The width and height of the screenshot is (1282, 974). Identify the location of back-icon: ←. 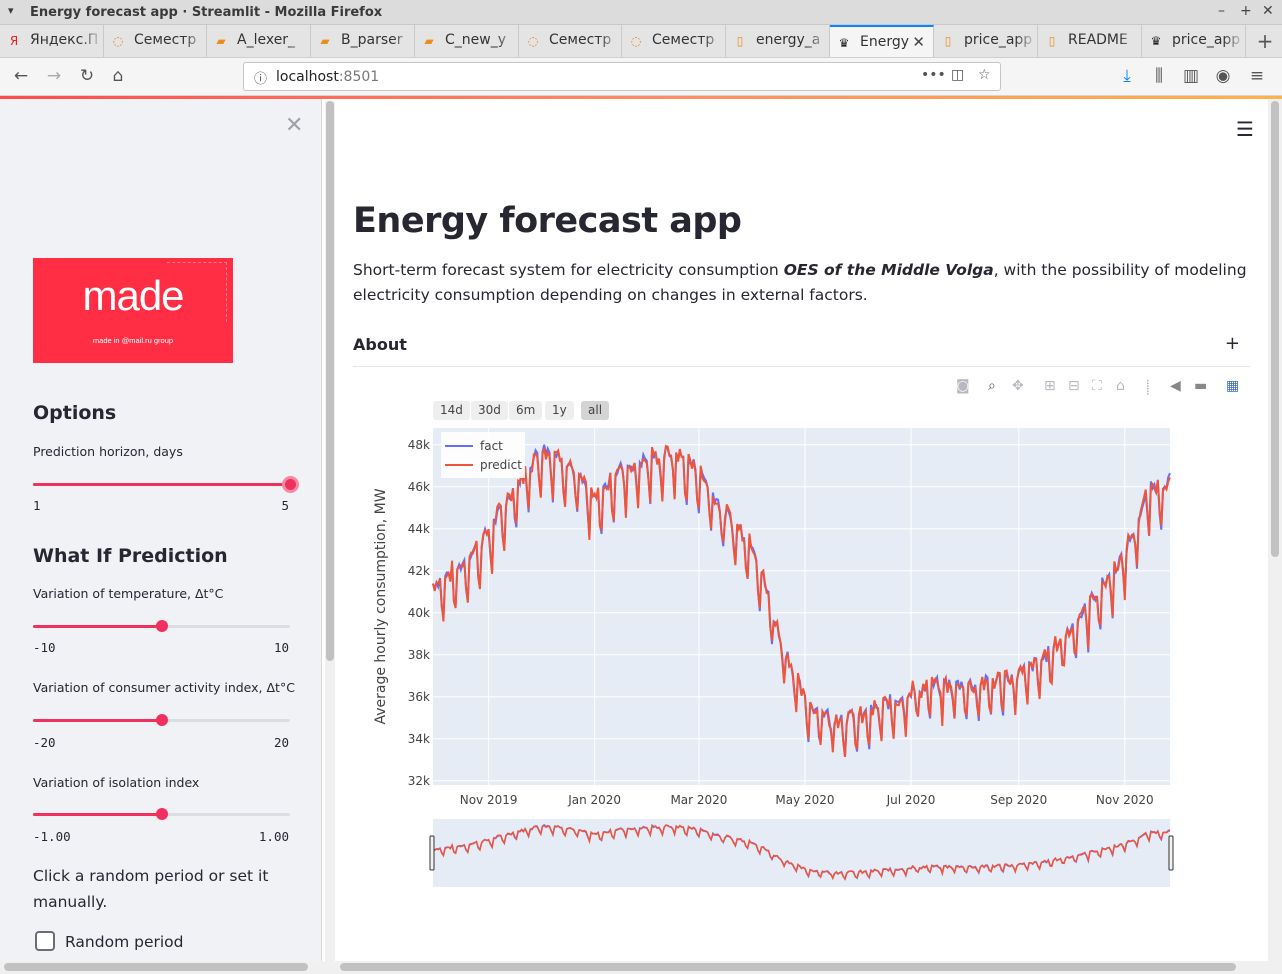
(21, 76).